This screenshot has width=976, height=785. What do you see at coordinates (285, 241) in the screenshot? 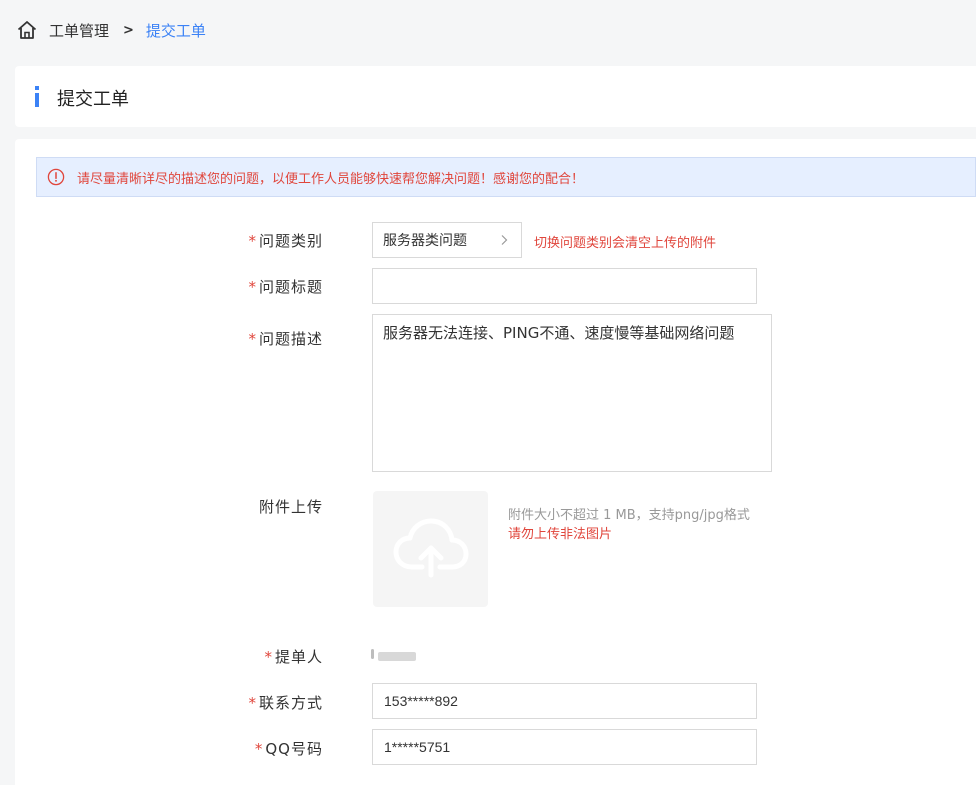
I see `category-label: * 问题类别` at bounding box center [285, 241].